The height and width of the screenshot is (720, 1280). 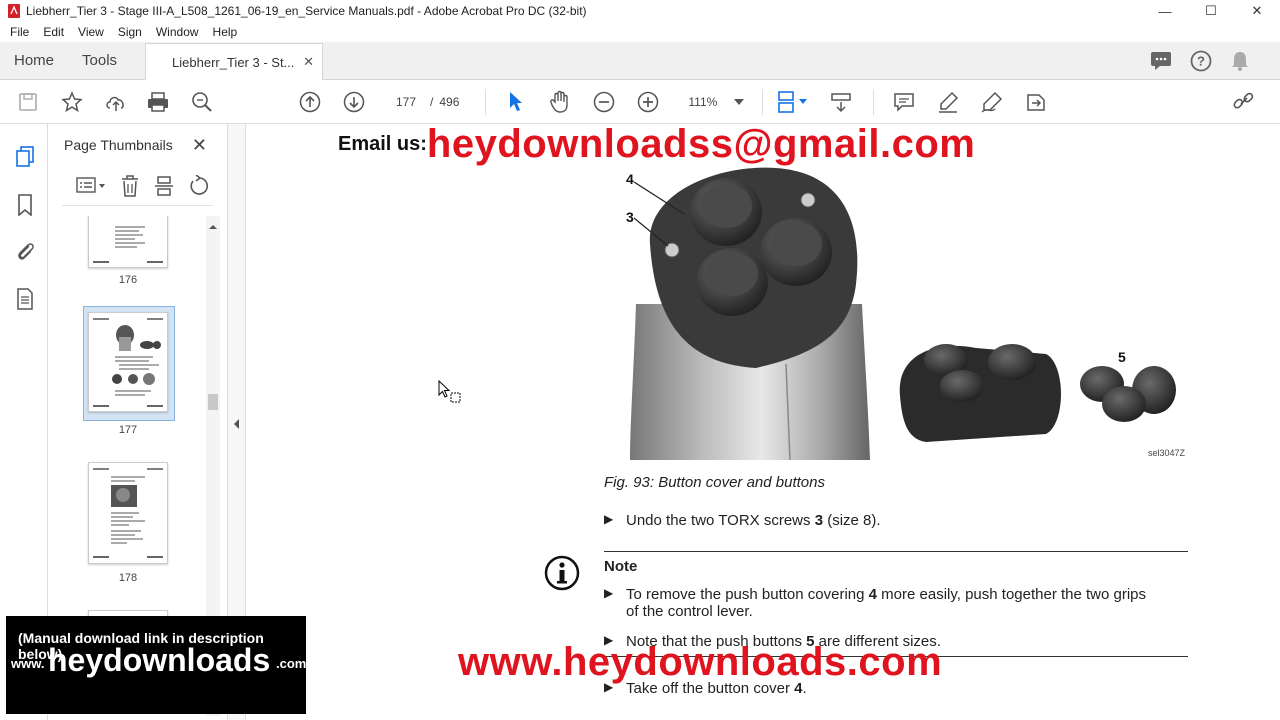 I want to click on close-window-button: ✕, so click(x=1257, y=11).